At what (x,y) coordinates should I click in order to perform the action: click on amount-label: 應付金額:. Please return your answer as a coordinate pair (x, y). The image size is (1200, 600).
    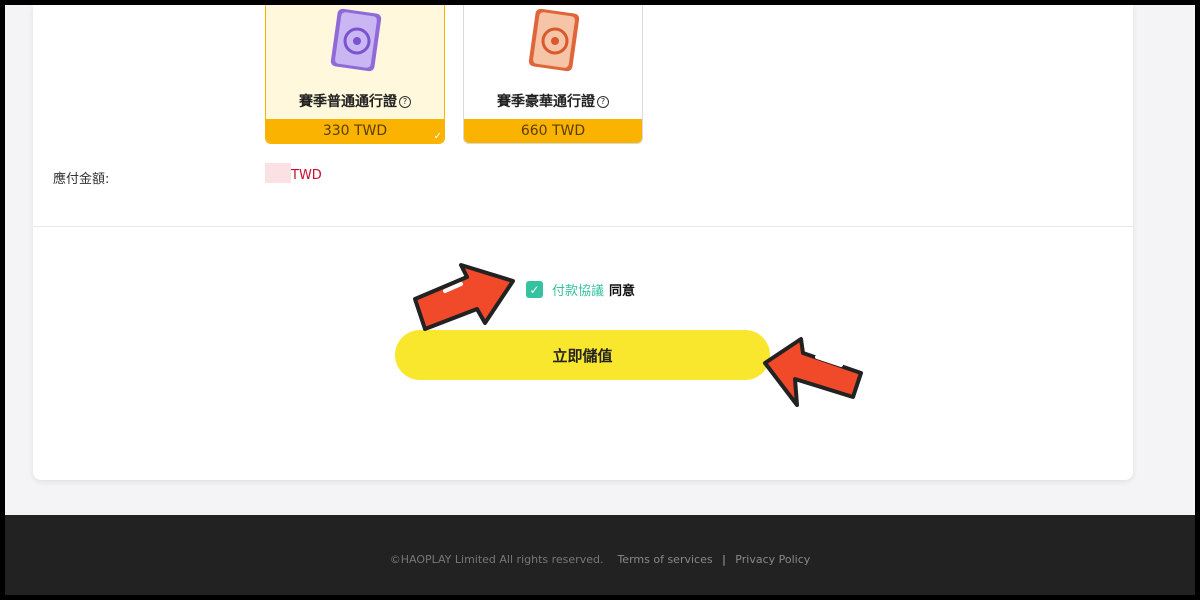
    Looking at the image, I should click on (81, 179).